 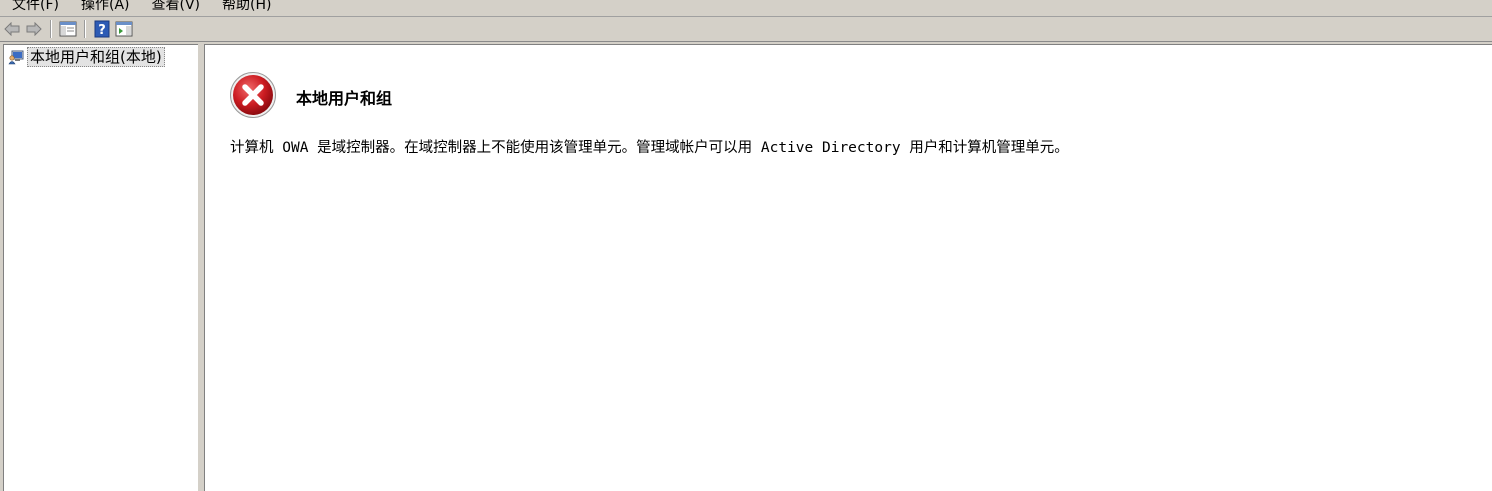 I want to click on show-hide-action-pane-button, so click(x=124, y=29).